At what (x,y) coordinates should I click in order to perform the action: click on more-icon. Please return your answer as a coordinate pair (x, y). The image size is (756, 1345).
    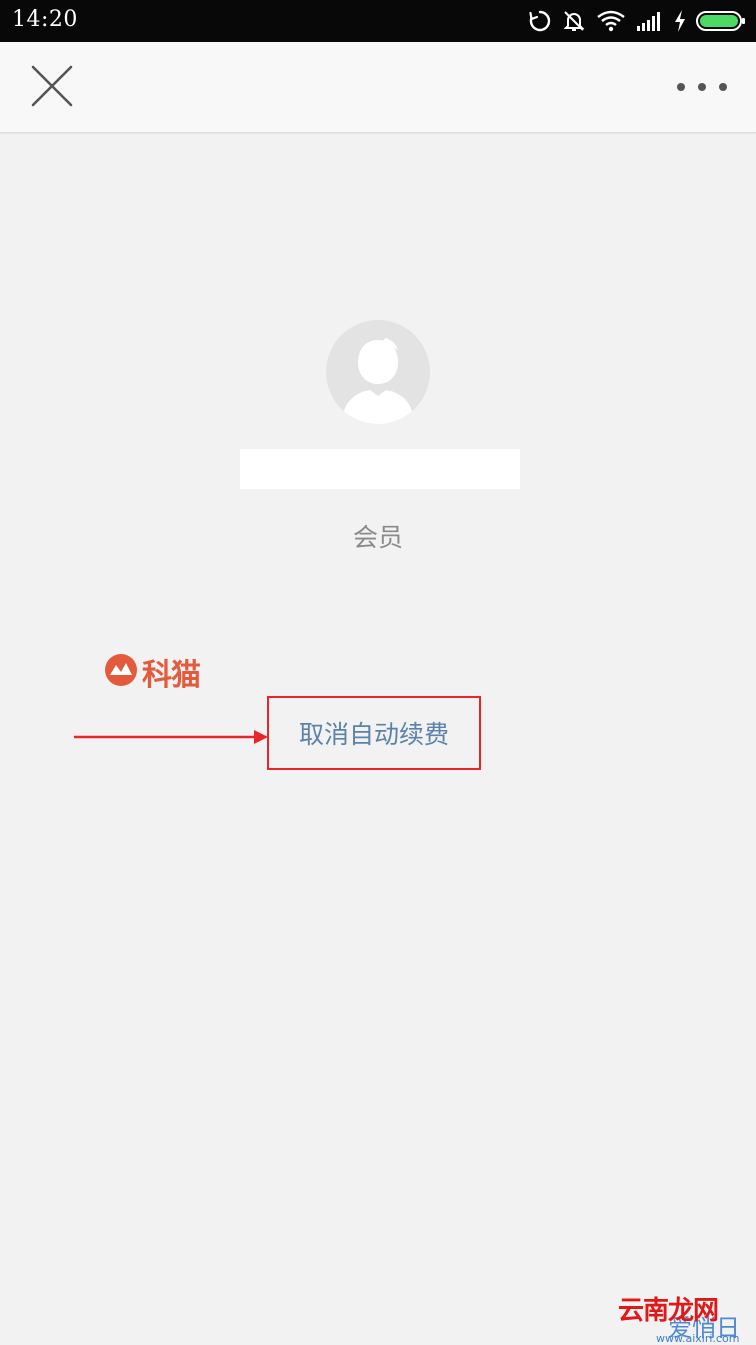
    Looking at the image, I should click on (702, 87).